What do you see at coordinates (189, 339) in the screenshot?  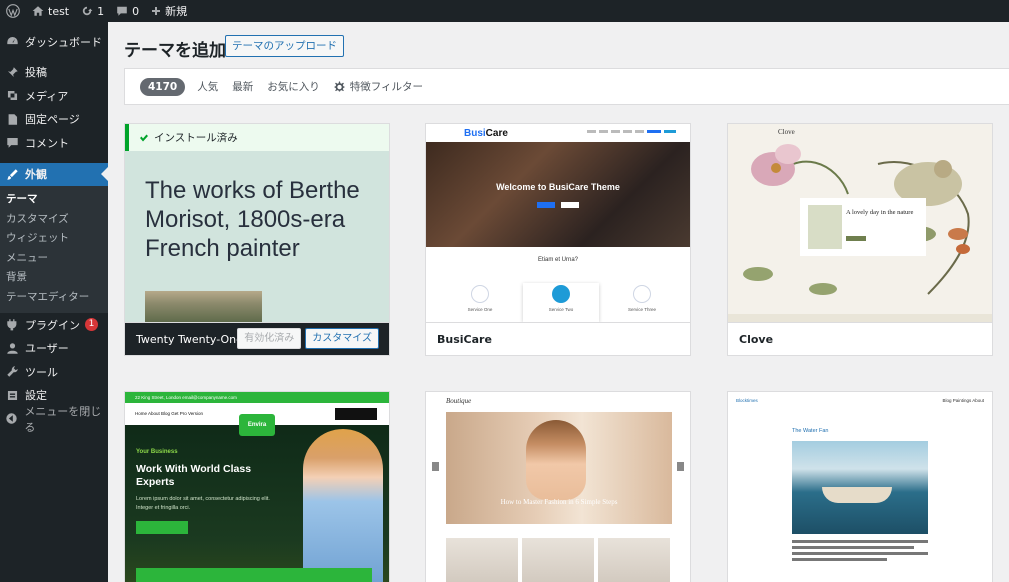 I see `theme-name: Twenty Twenty-One` at bounding box center [189, 339].